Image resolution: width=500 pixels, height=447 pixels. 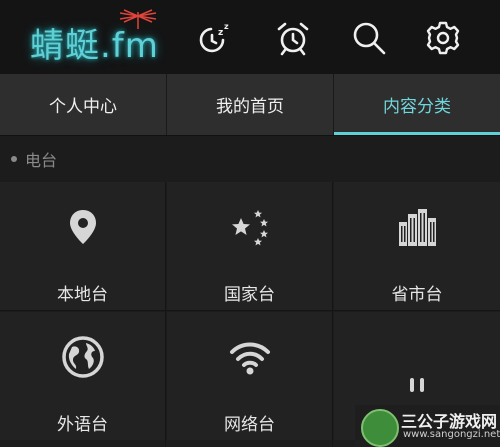 What do you see at coordinates (417, 107) in the screenshot?
I see `tab-label: 内容分类` at bounding box center [417, 107].